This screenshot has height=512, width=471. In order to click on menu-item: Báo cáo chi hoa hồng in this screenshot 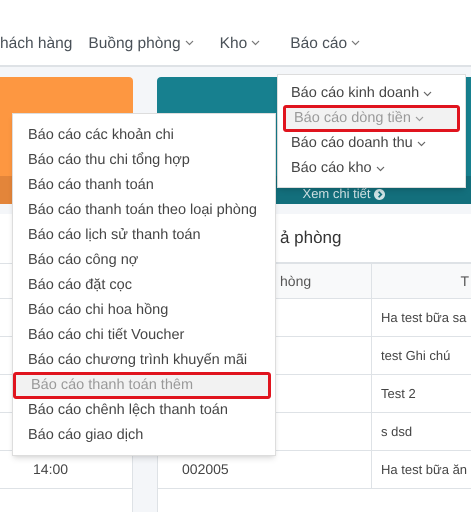, I will do `click(142, 310)`.